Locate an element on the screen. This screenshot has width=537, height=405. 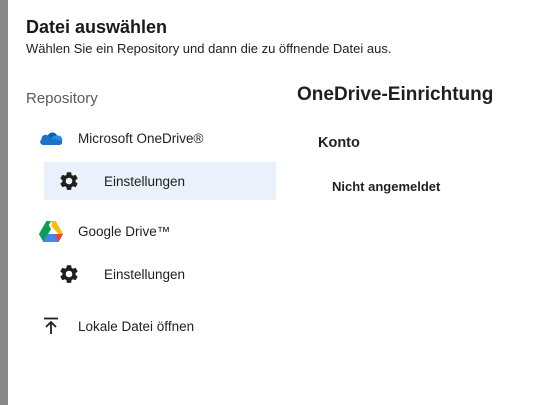
sidebar-item-onedrive-settings: Einstellungen is located at coordinates (160, 181).